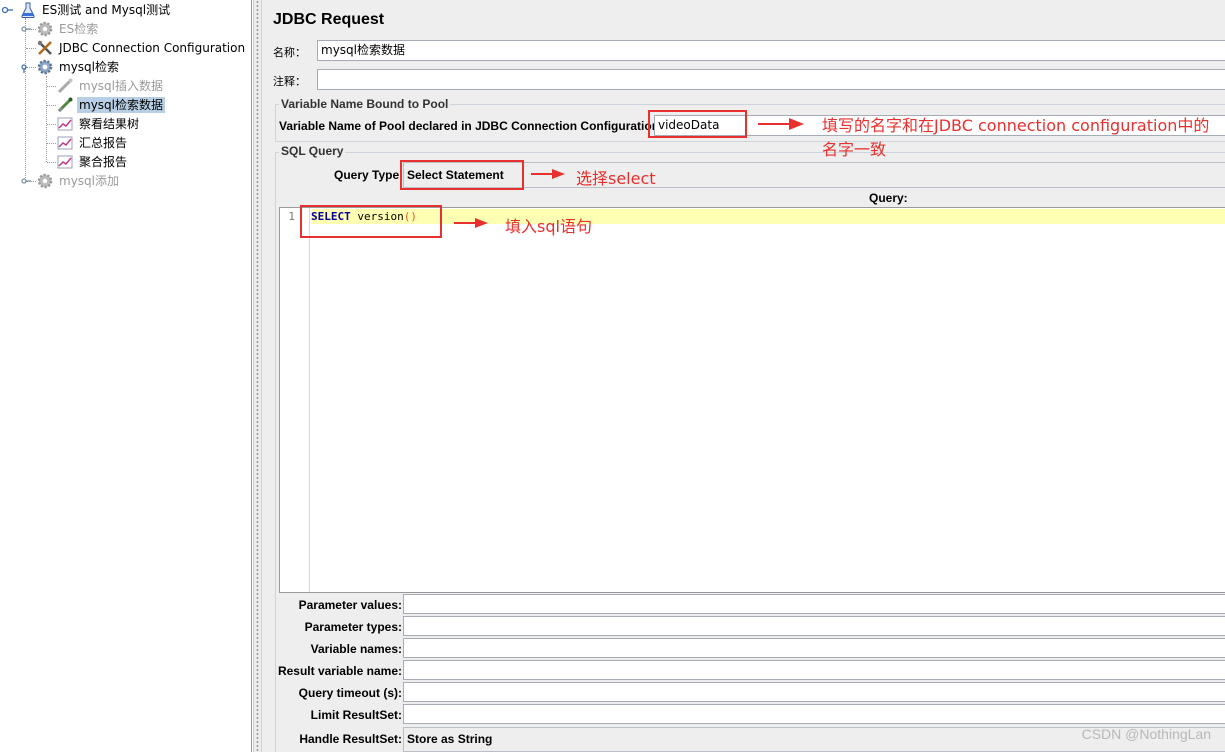 The height and width of the screenshot is (752, 1225). Describe the element at coordinates (289, 81) in the screenshot. I see `comment-label: 注释：` at that location.